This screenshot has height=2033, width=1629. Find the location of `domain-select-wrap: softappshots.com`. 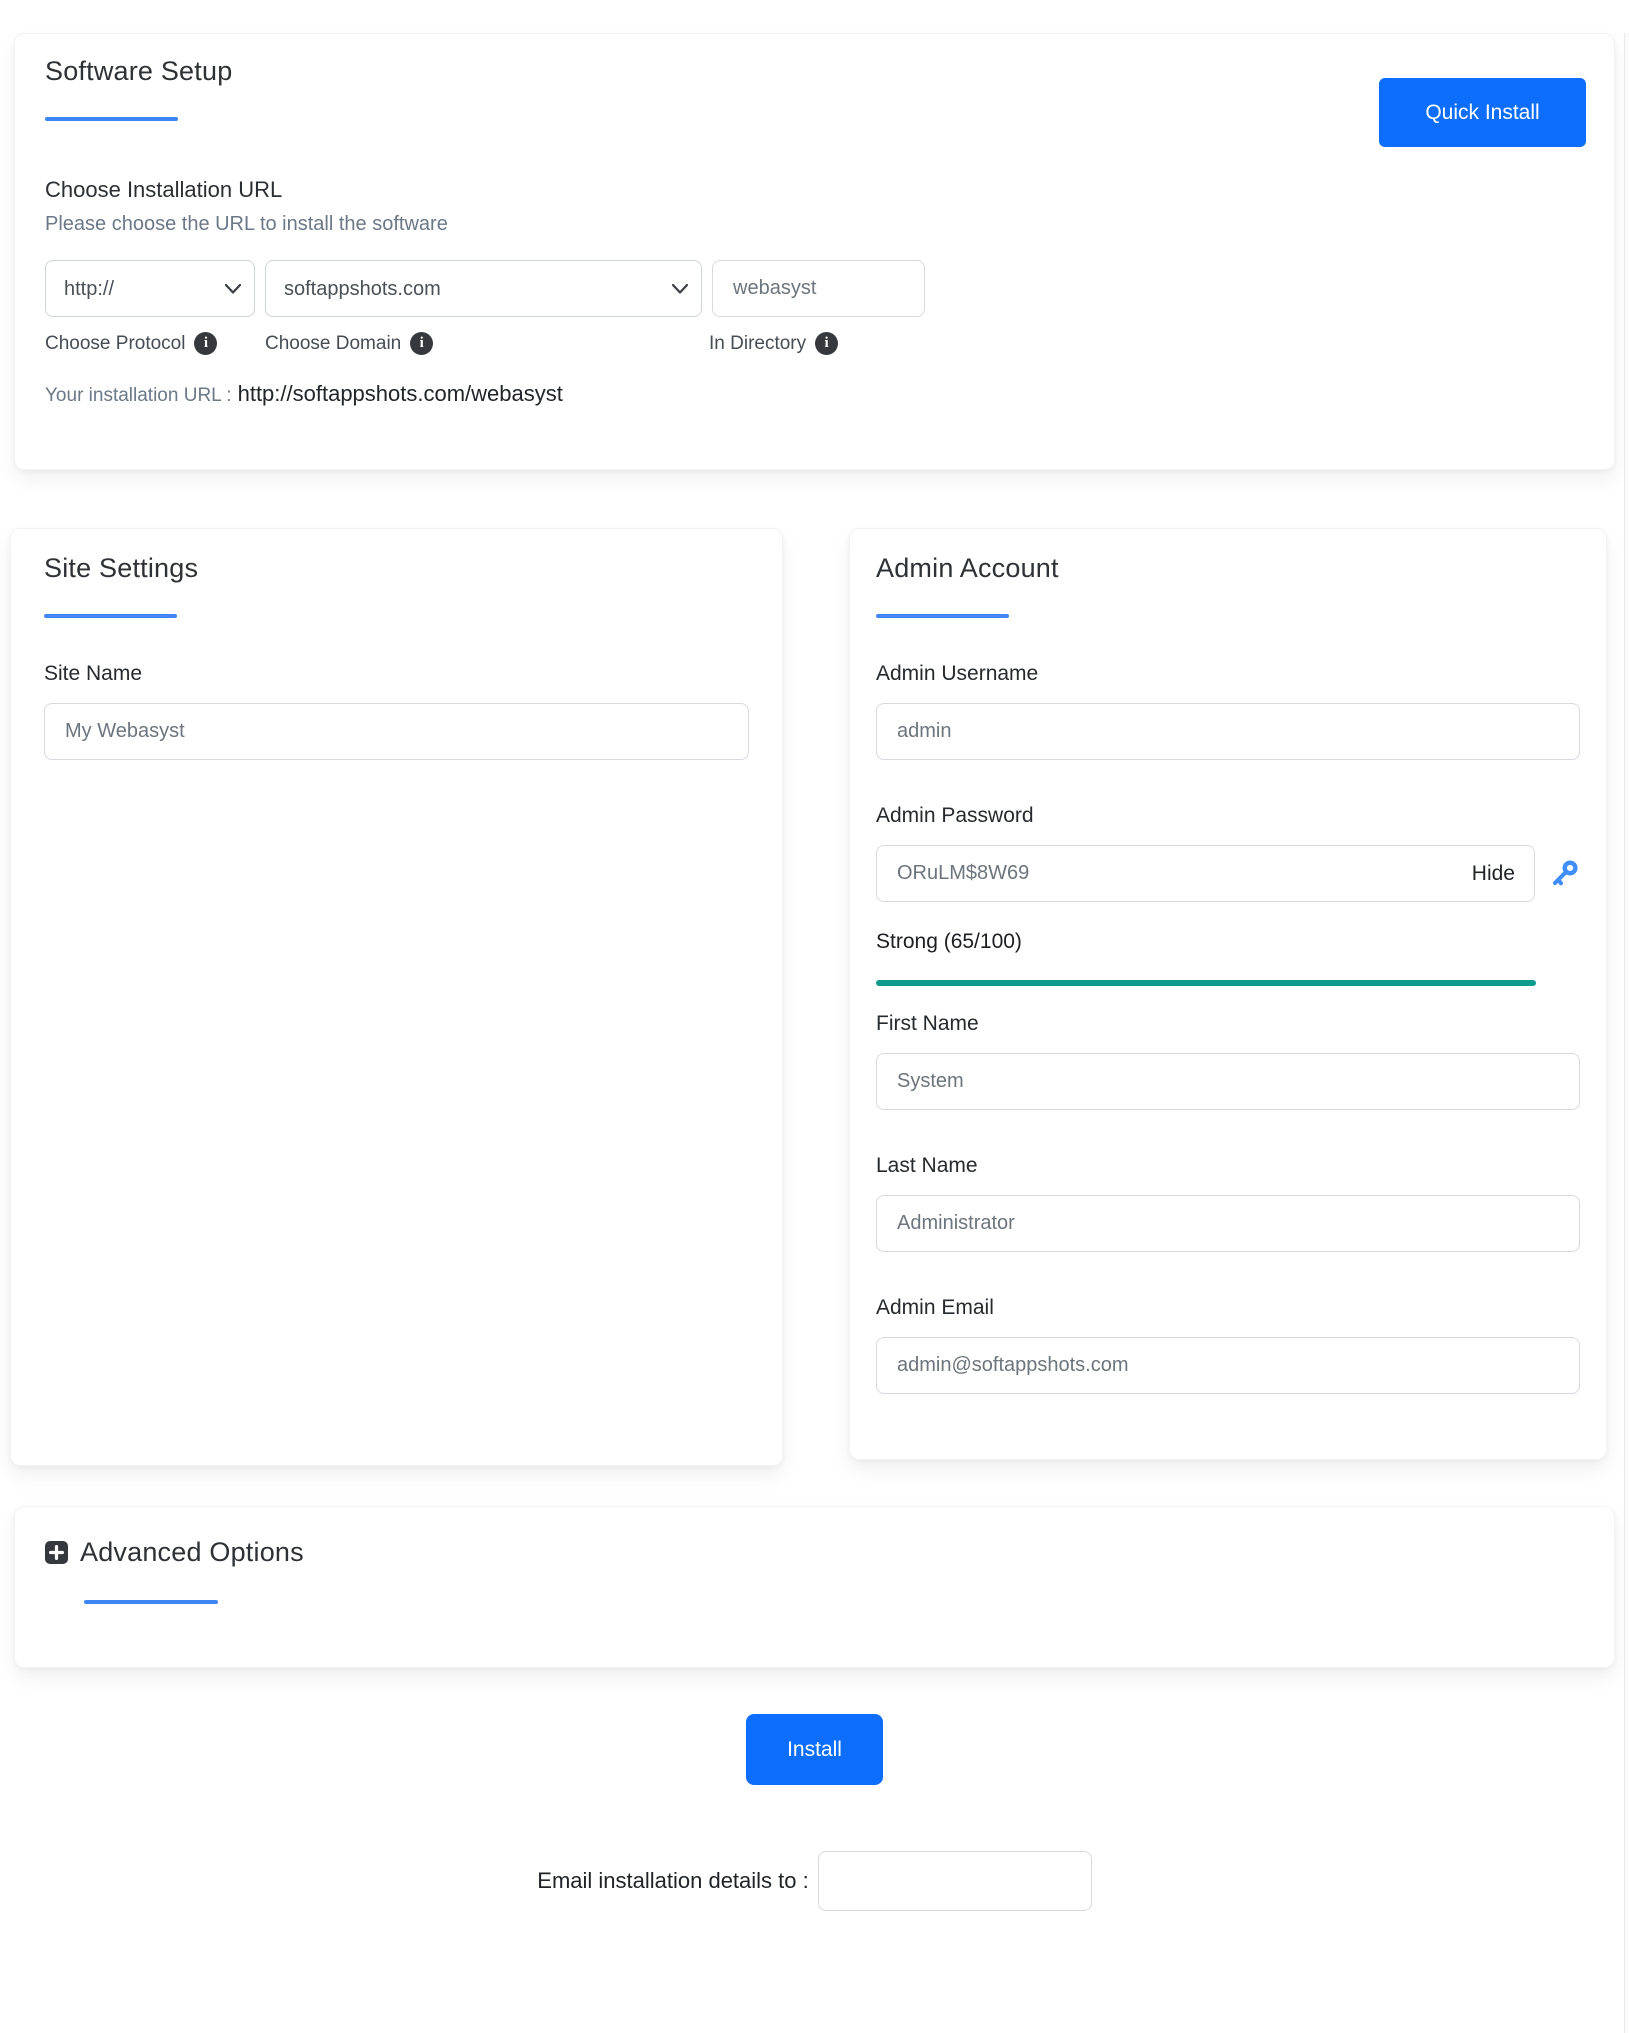

domain-select-wrap: softappshots.com is located at coordinates (483, 288).